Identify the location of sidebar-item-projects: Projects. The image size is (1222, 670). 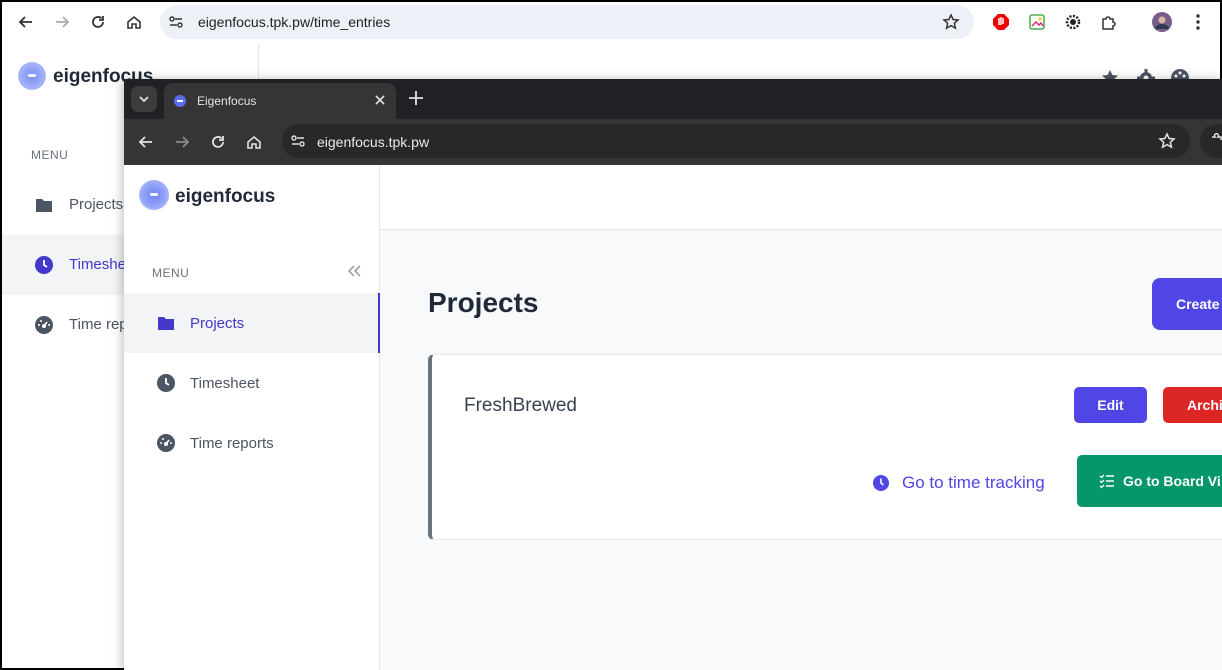
(252, 323).